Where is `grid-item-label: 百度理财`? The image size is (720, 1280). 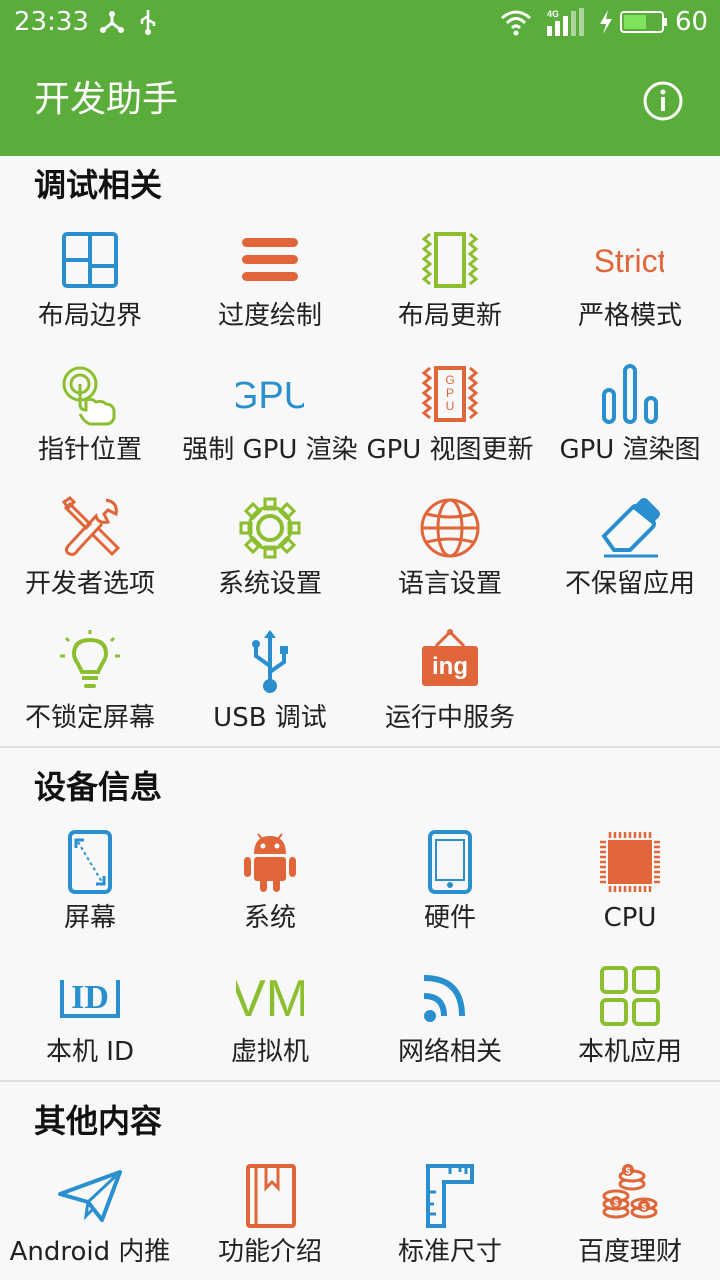
grid-item-label: 百度理财 is located at coordinates (629, 1252).